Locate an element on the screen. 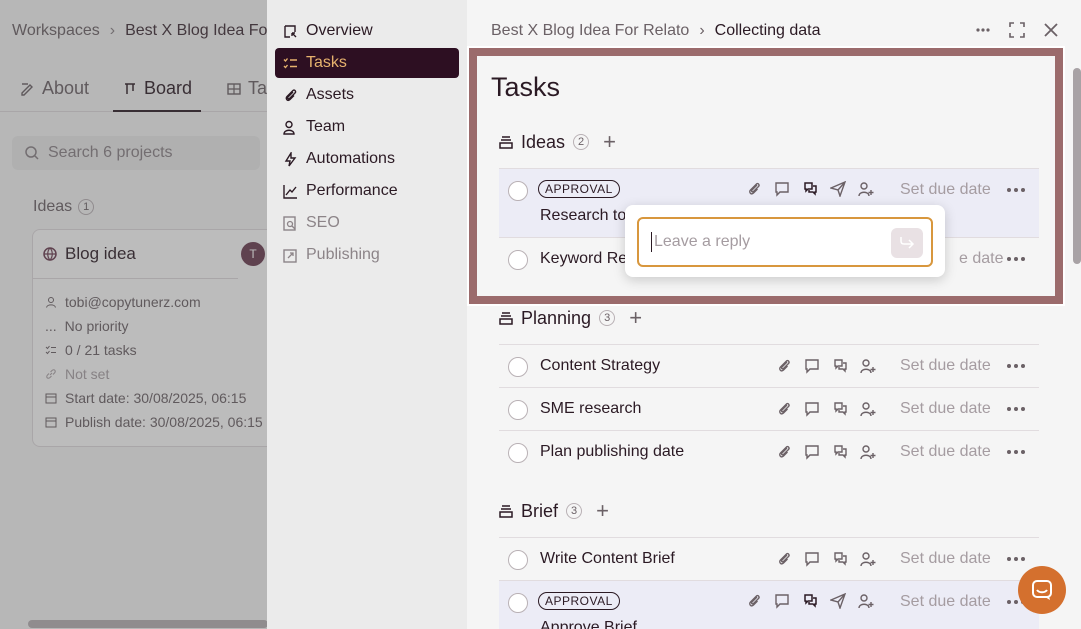 This screenshot has height=629, width=1081. reply-popover: Leave a reply is located at coordinates (785, 241).